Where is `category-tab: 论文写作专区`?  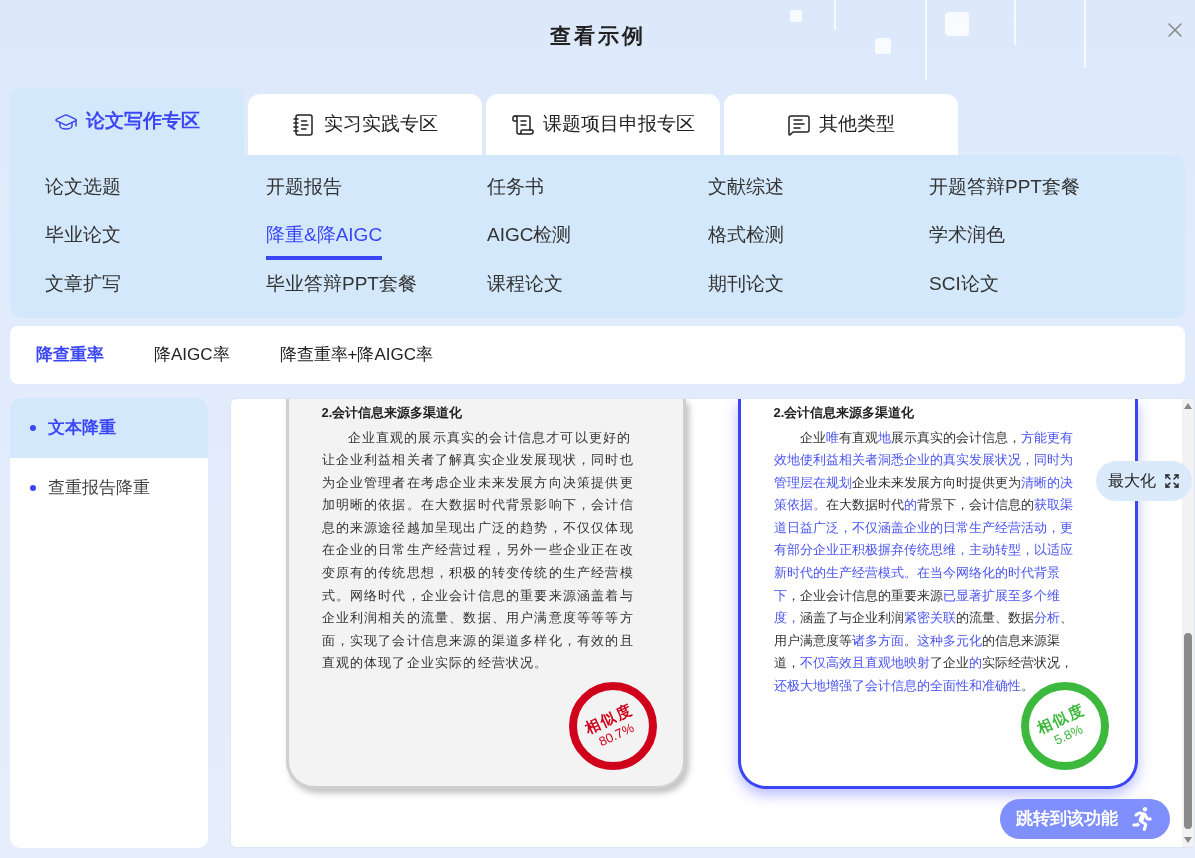 category-tab: 论文写作专区 is located at coordinates (127, 121).